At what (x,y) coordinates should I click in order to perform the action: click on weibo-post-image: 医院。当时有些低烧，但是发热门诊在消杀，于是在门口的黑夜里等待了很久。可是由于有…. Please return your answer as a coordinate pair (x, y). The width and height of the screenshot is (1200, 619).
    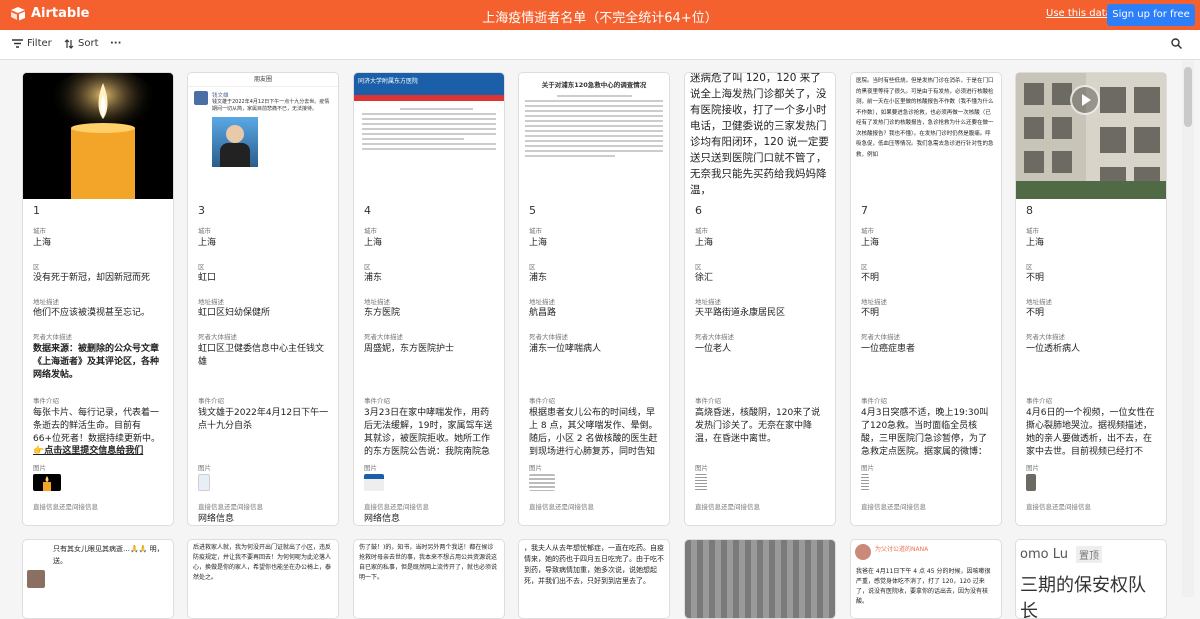
    Looking at the image, I should click on (926, 136).